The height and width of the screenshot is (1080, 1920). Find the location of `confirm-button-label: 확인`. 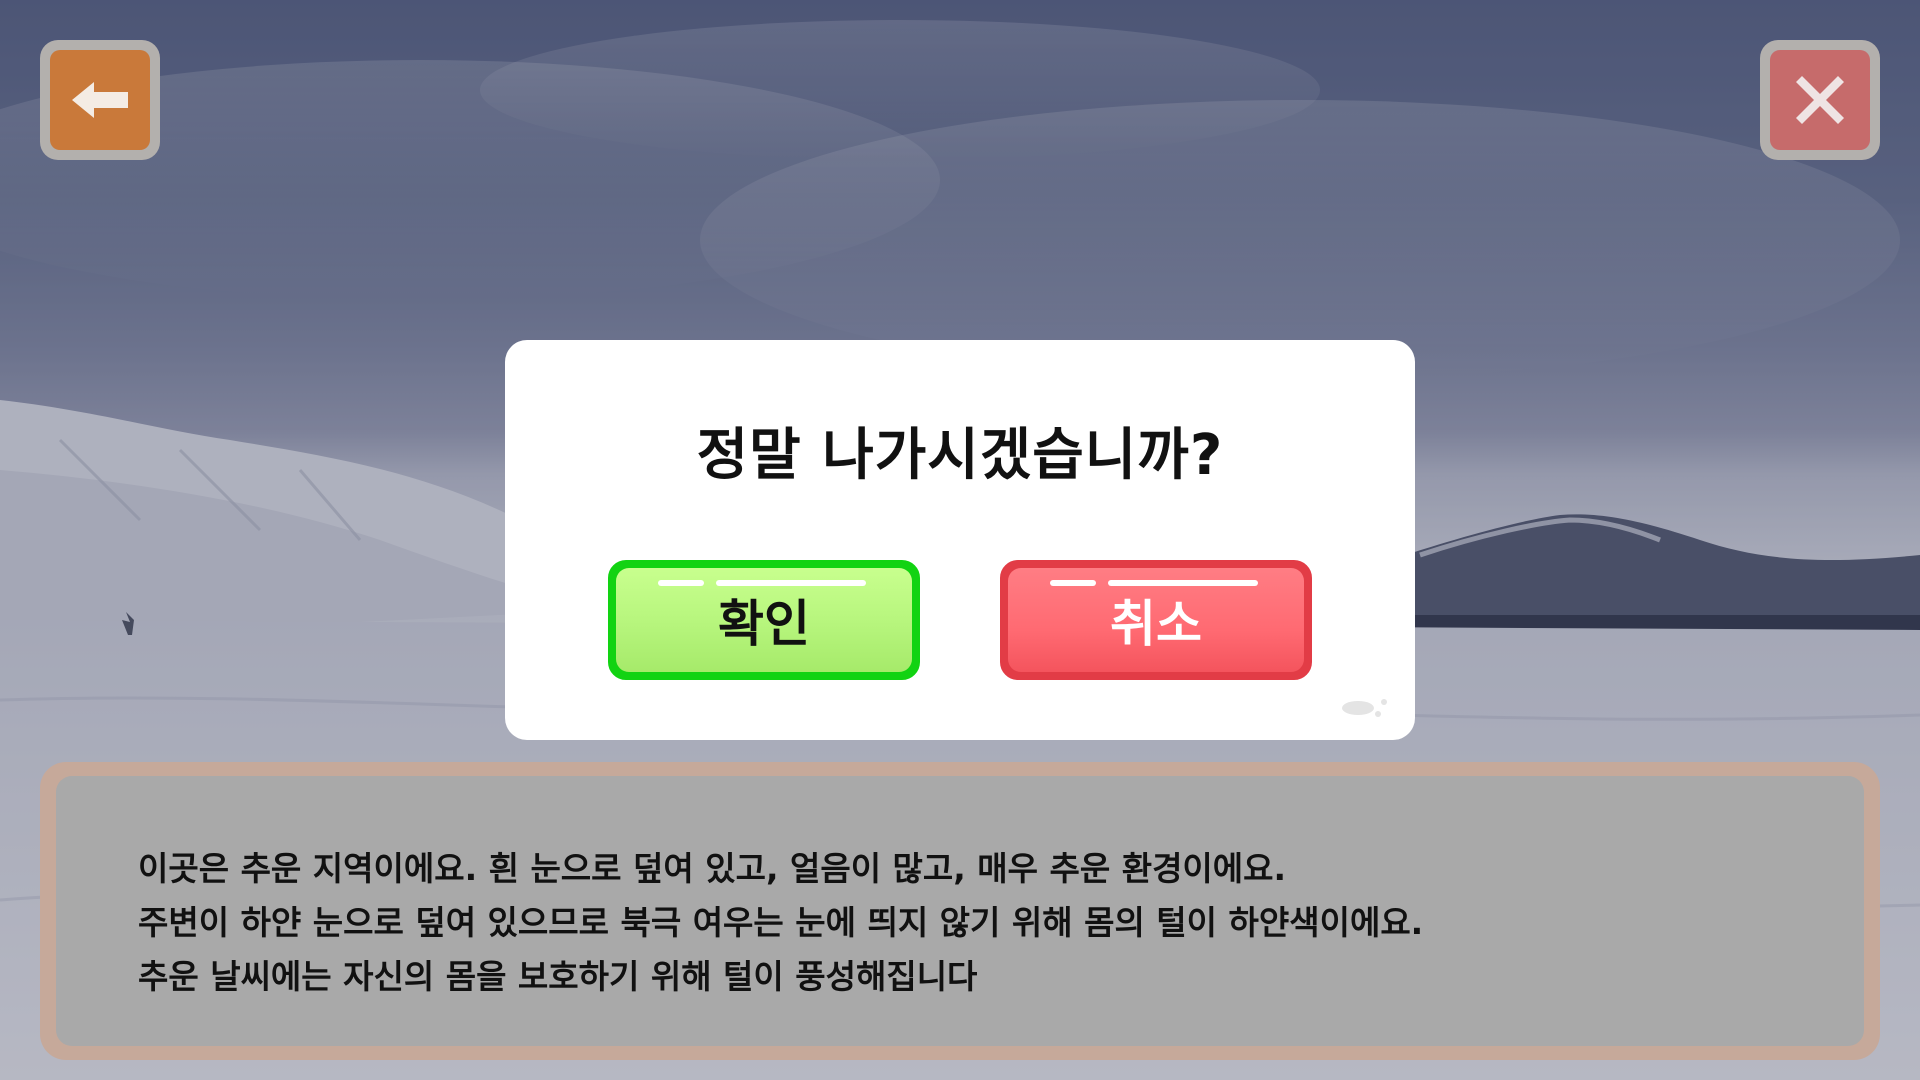

confirm-button-label: 확인 is located at coordinates (764, 624).